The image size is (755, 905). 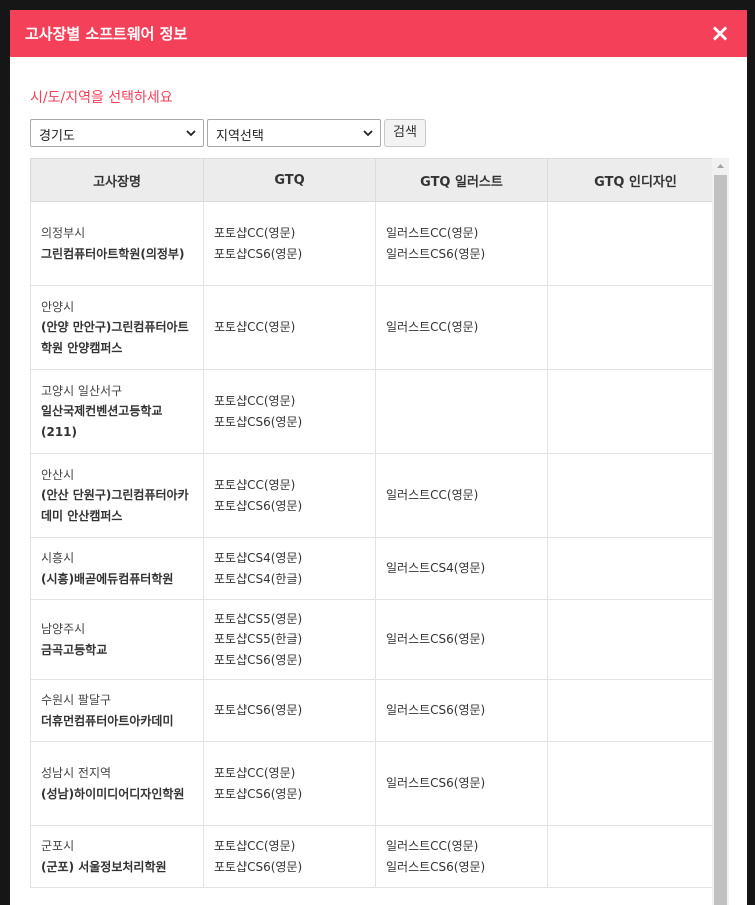 What do you see at coordinates (63, 233) in the screenshot?
I see `venue-region: 의정부시` at bounding box center [63, 233].